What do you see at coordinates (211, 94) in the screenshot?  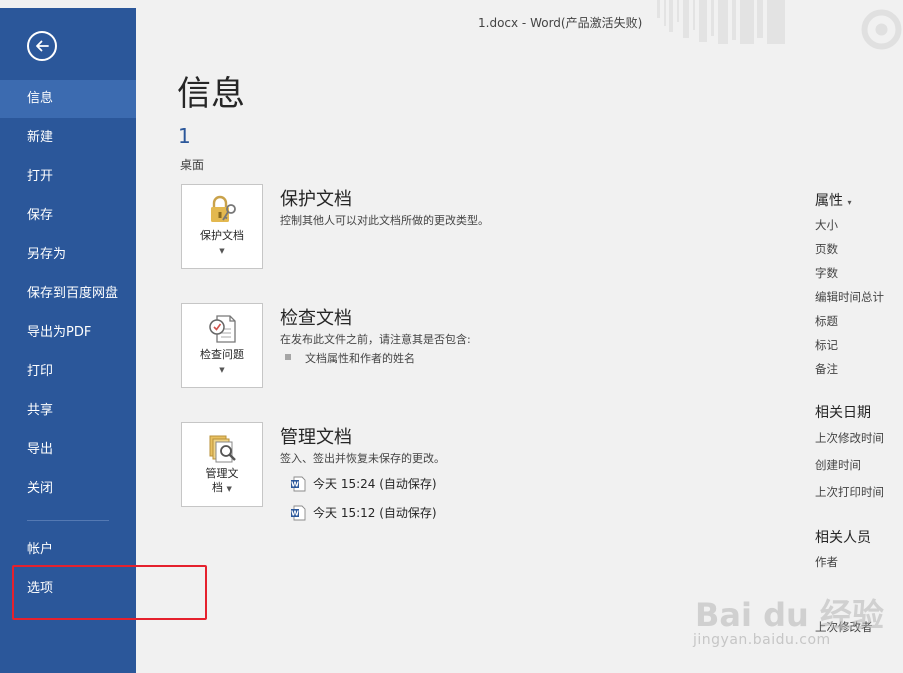 I see `page-title: 信息` at bounding box center [211, 94].